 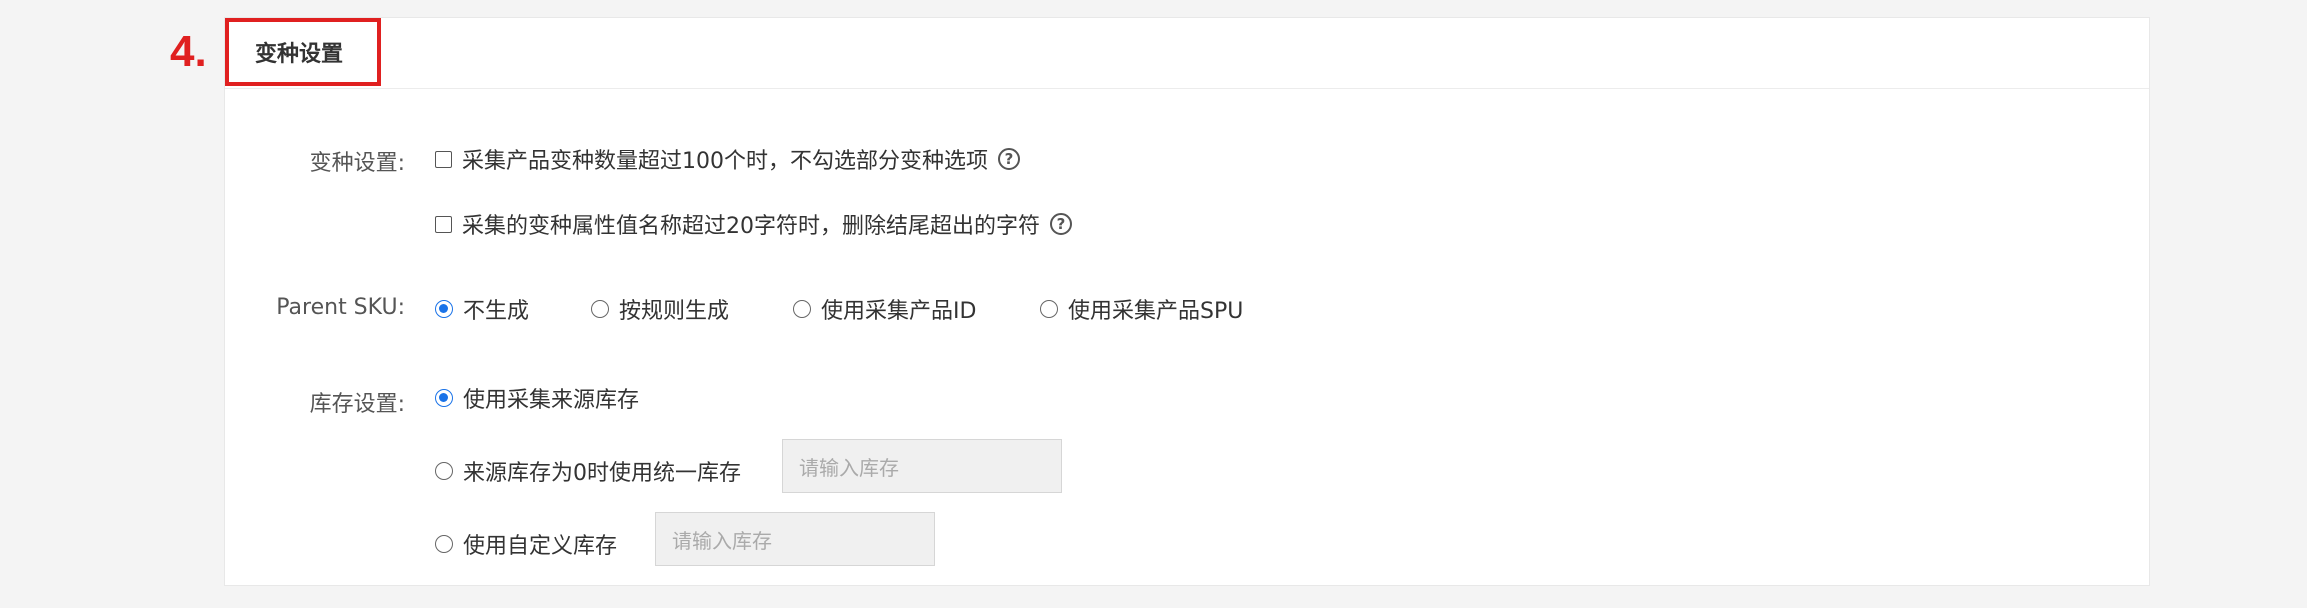 I want to click on section-title: 变种设置, so click(x=303, y=52).